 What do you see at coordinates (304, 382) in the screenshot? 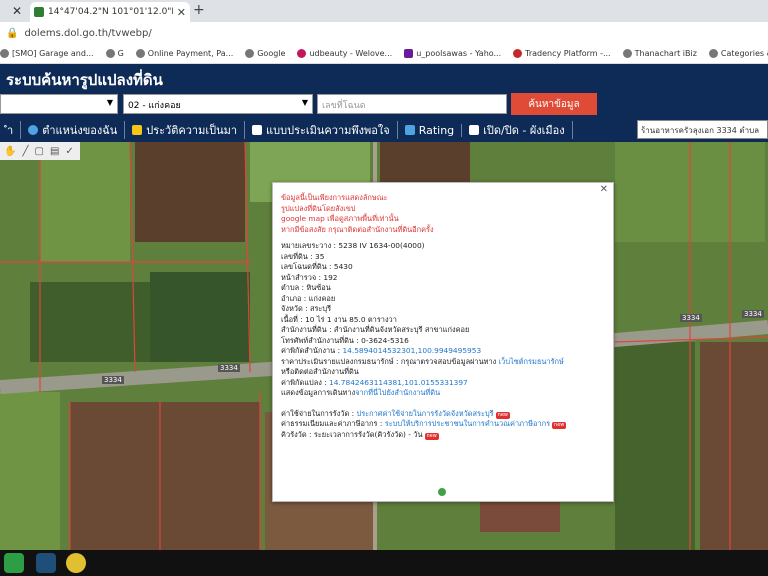
I see `parcel-coord-label: ค่าพิกัดแปลง :` at bounding box center [304, 382].